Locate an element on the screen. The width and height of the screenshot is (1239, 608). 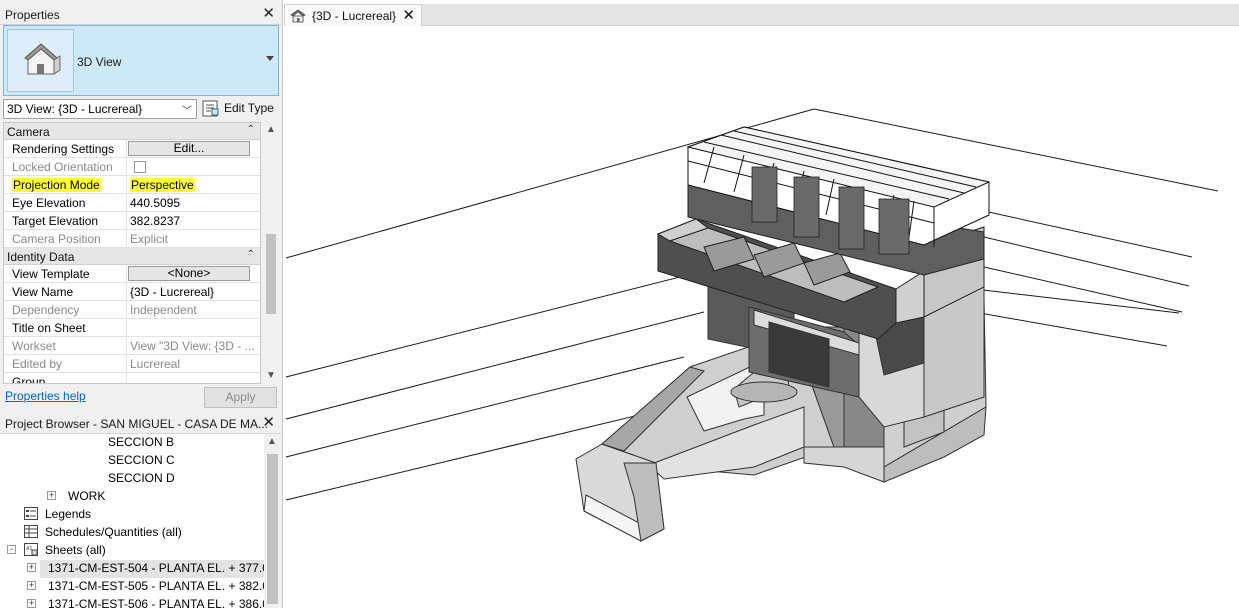
chevron-down-icon: ﹀ is located at coordinates (187, 111).